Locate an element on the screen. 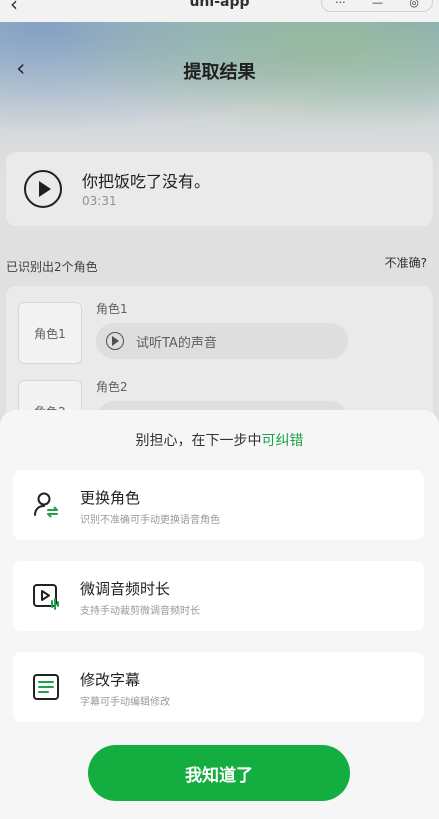  option-subtitle: 支持手动裁剪微调音频时长 is located at coordinates (140, 611).